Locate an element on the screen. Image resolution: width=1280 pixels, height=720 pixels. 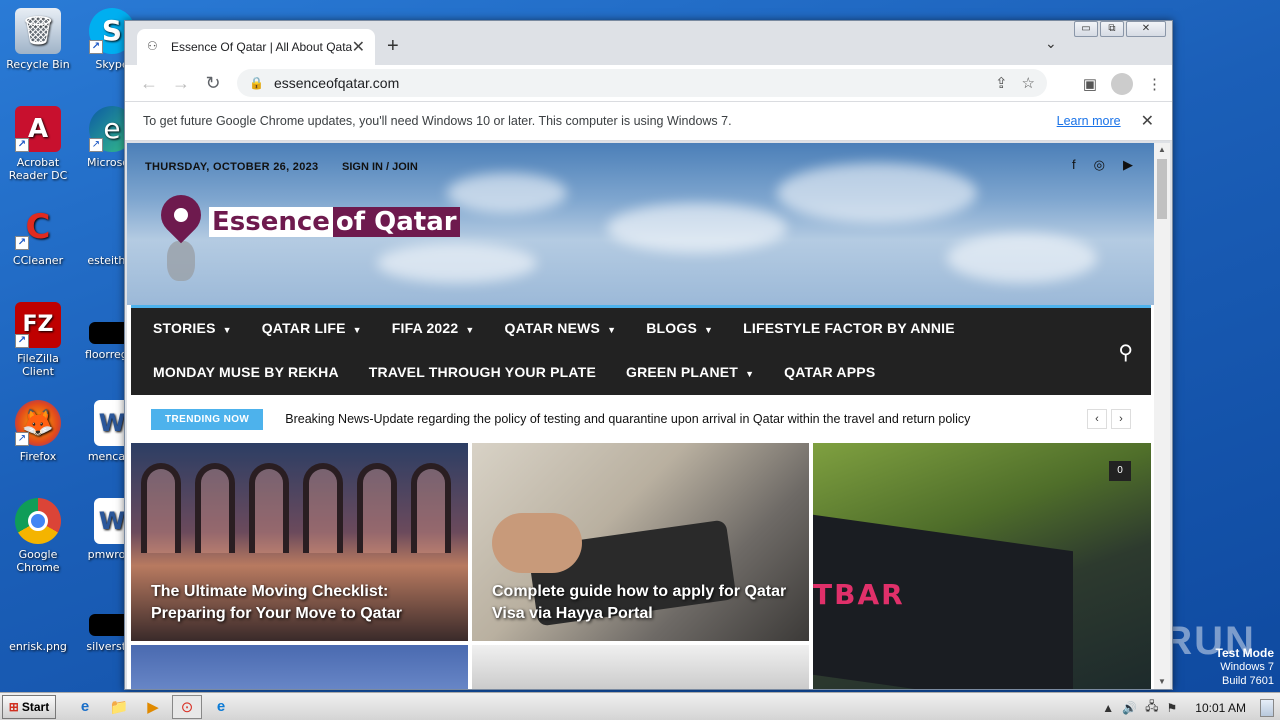
nav-green-planet: GREEN PLANET ▼ is located at coordinates (690, 372).